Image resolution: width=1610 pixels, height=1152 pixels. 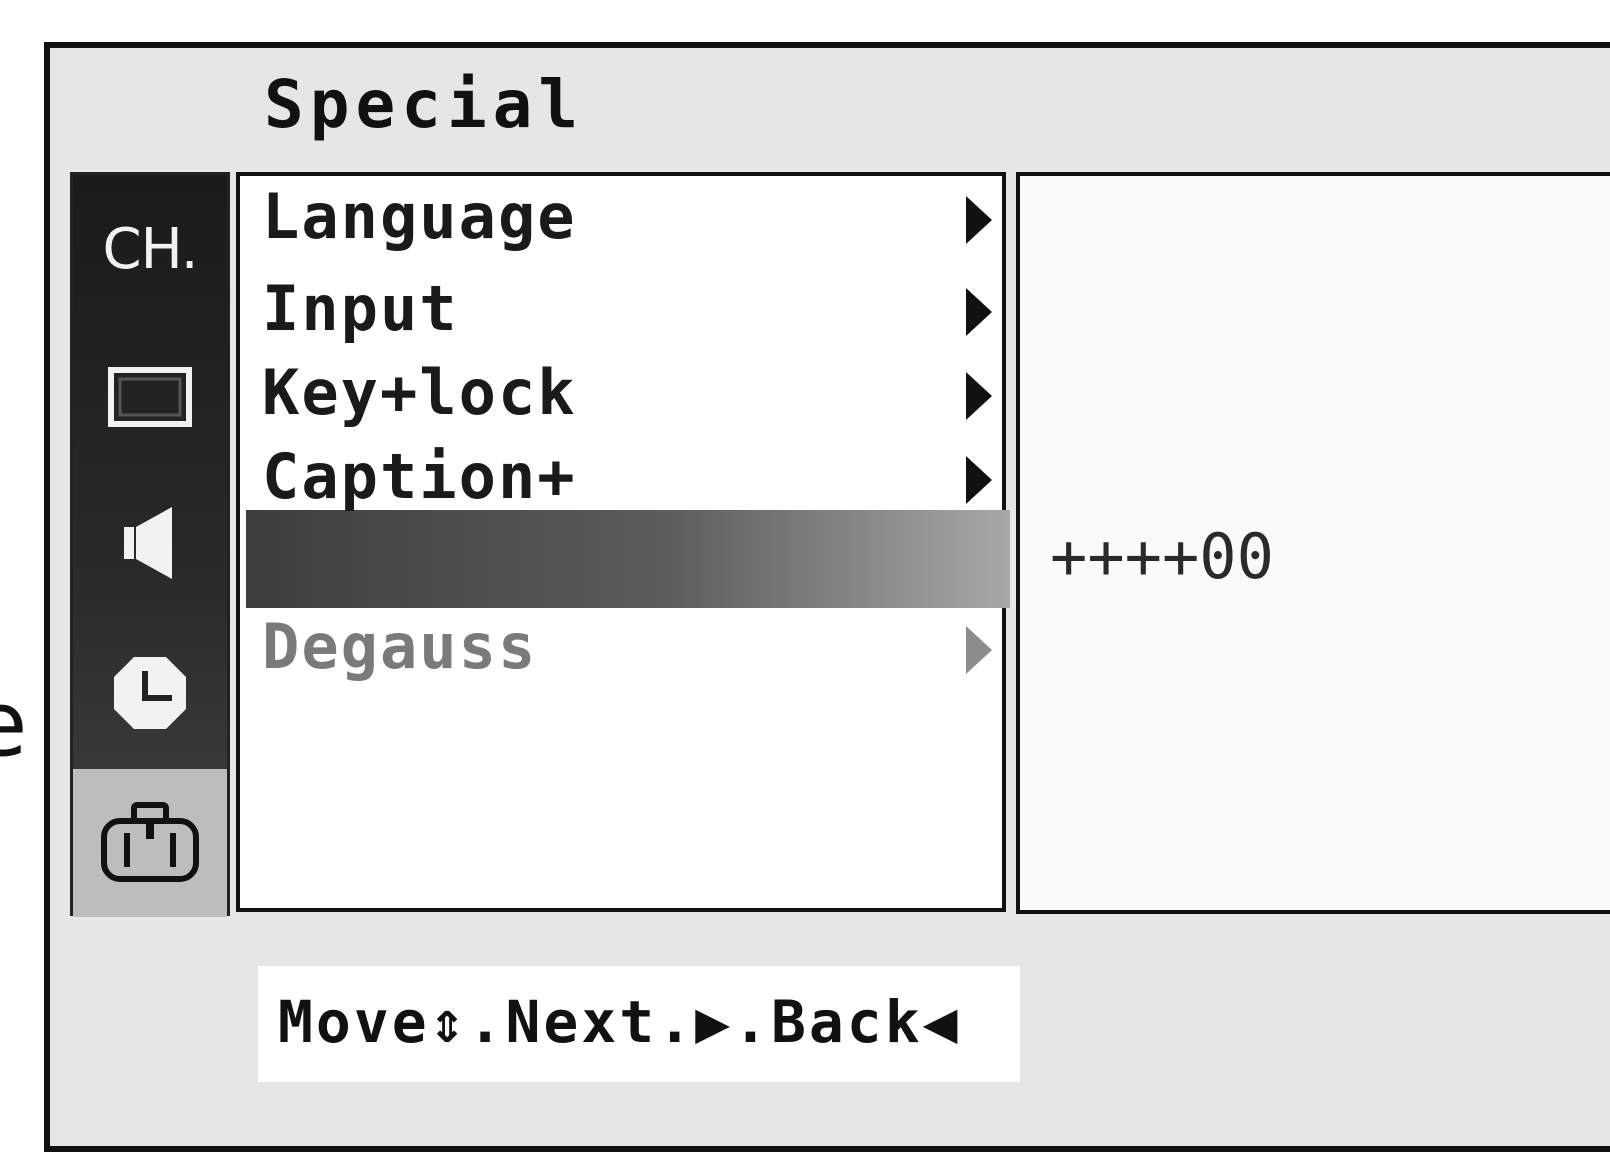 I want to click on rail-item-special, so click(x=150, y=843).